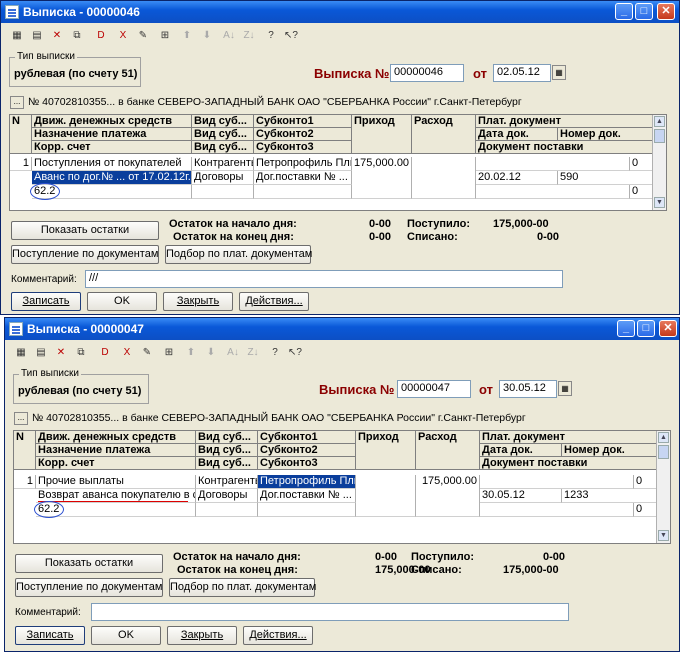 This screenshot has height=652, width=680. What do you see at coordinates (116, 482) in the screenshot?
I see `cell-flow: Прочие выплаты` at bounding box center [116, 482].